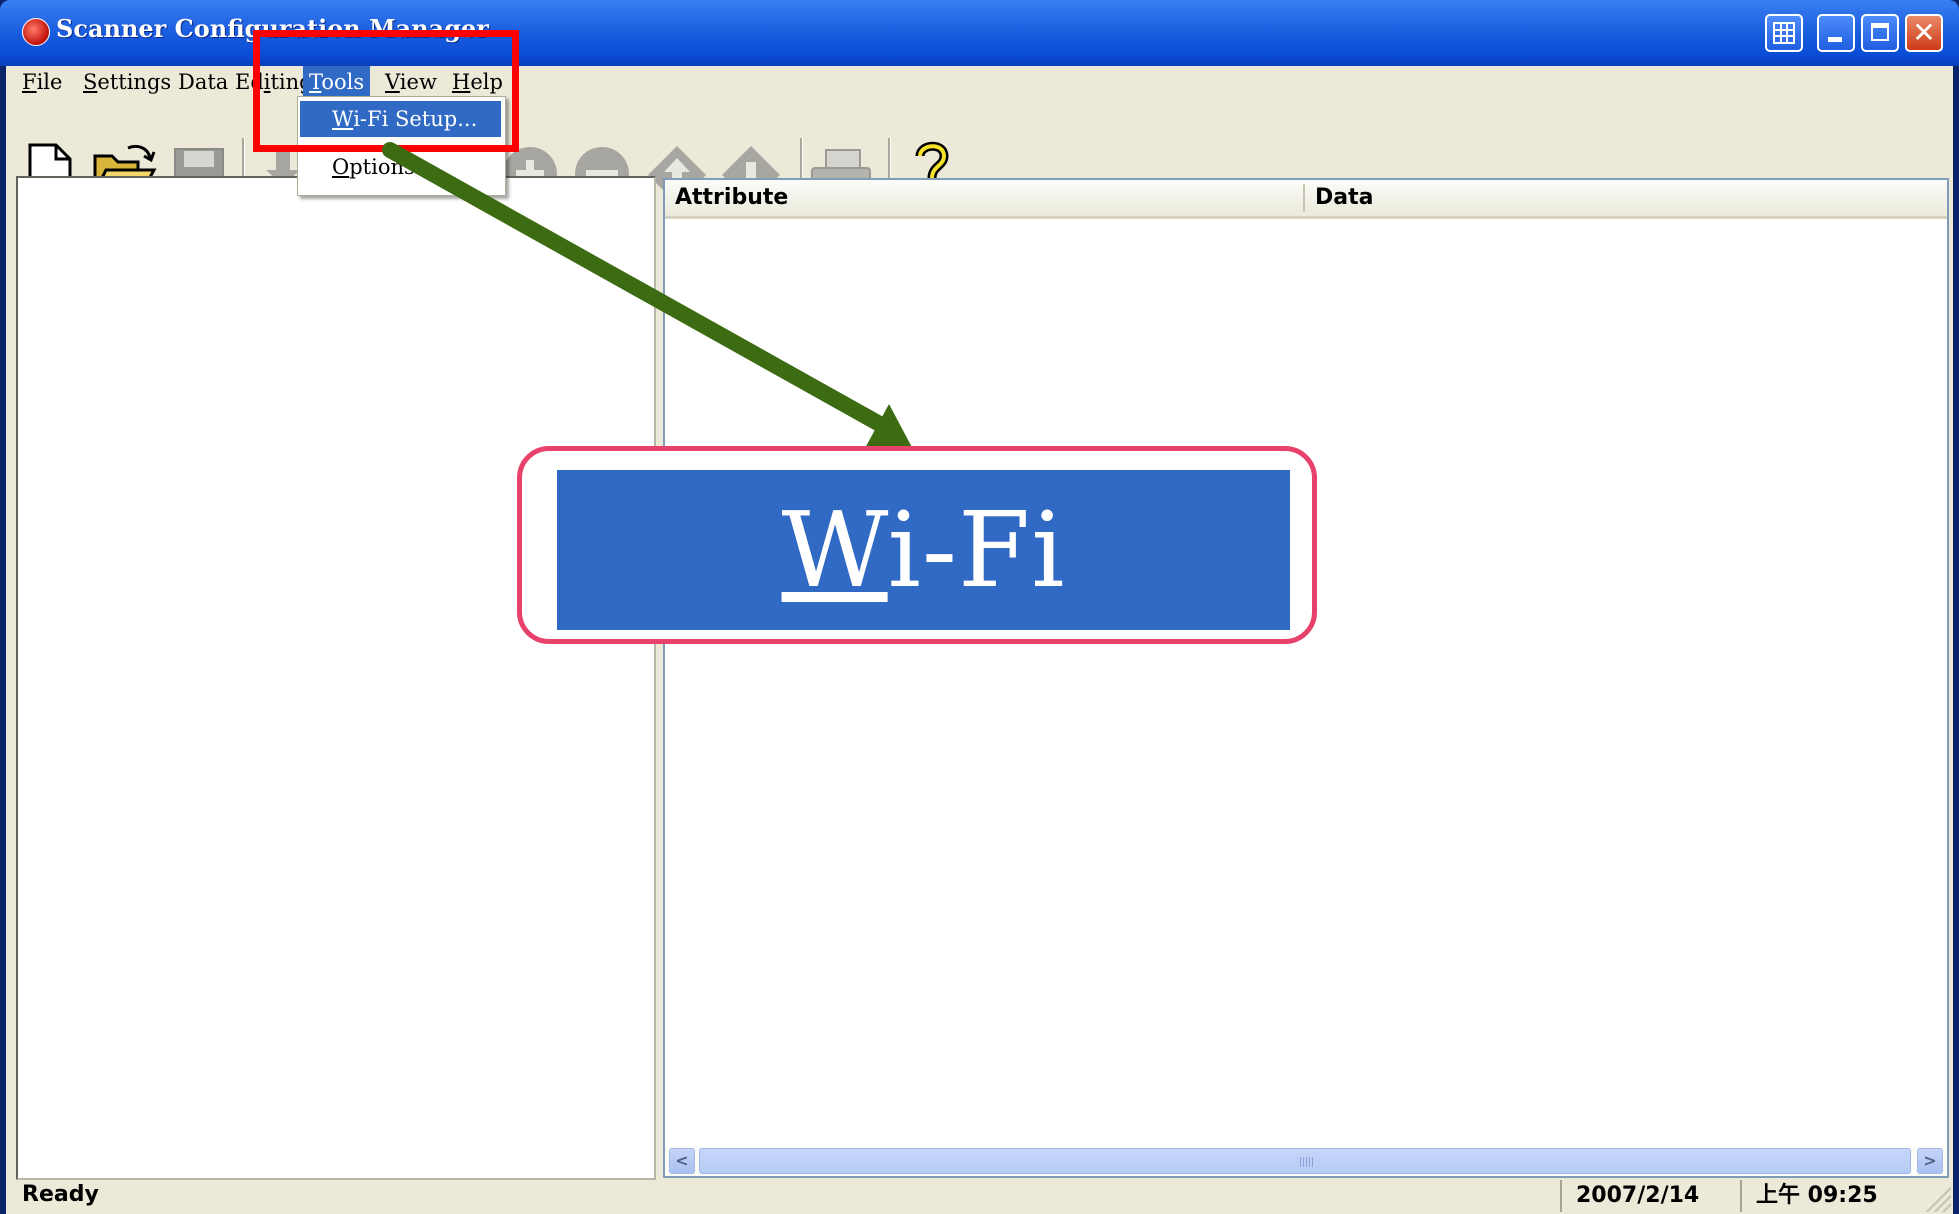  I want to click on maximize-button, so click(1880, 33).